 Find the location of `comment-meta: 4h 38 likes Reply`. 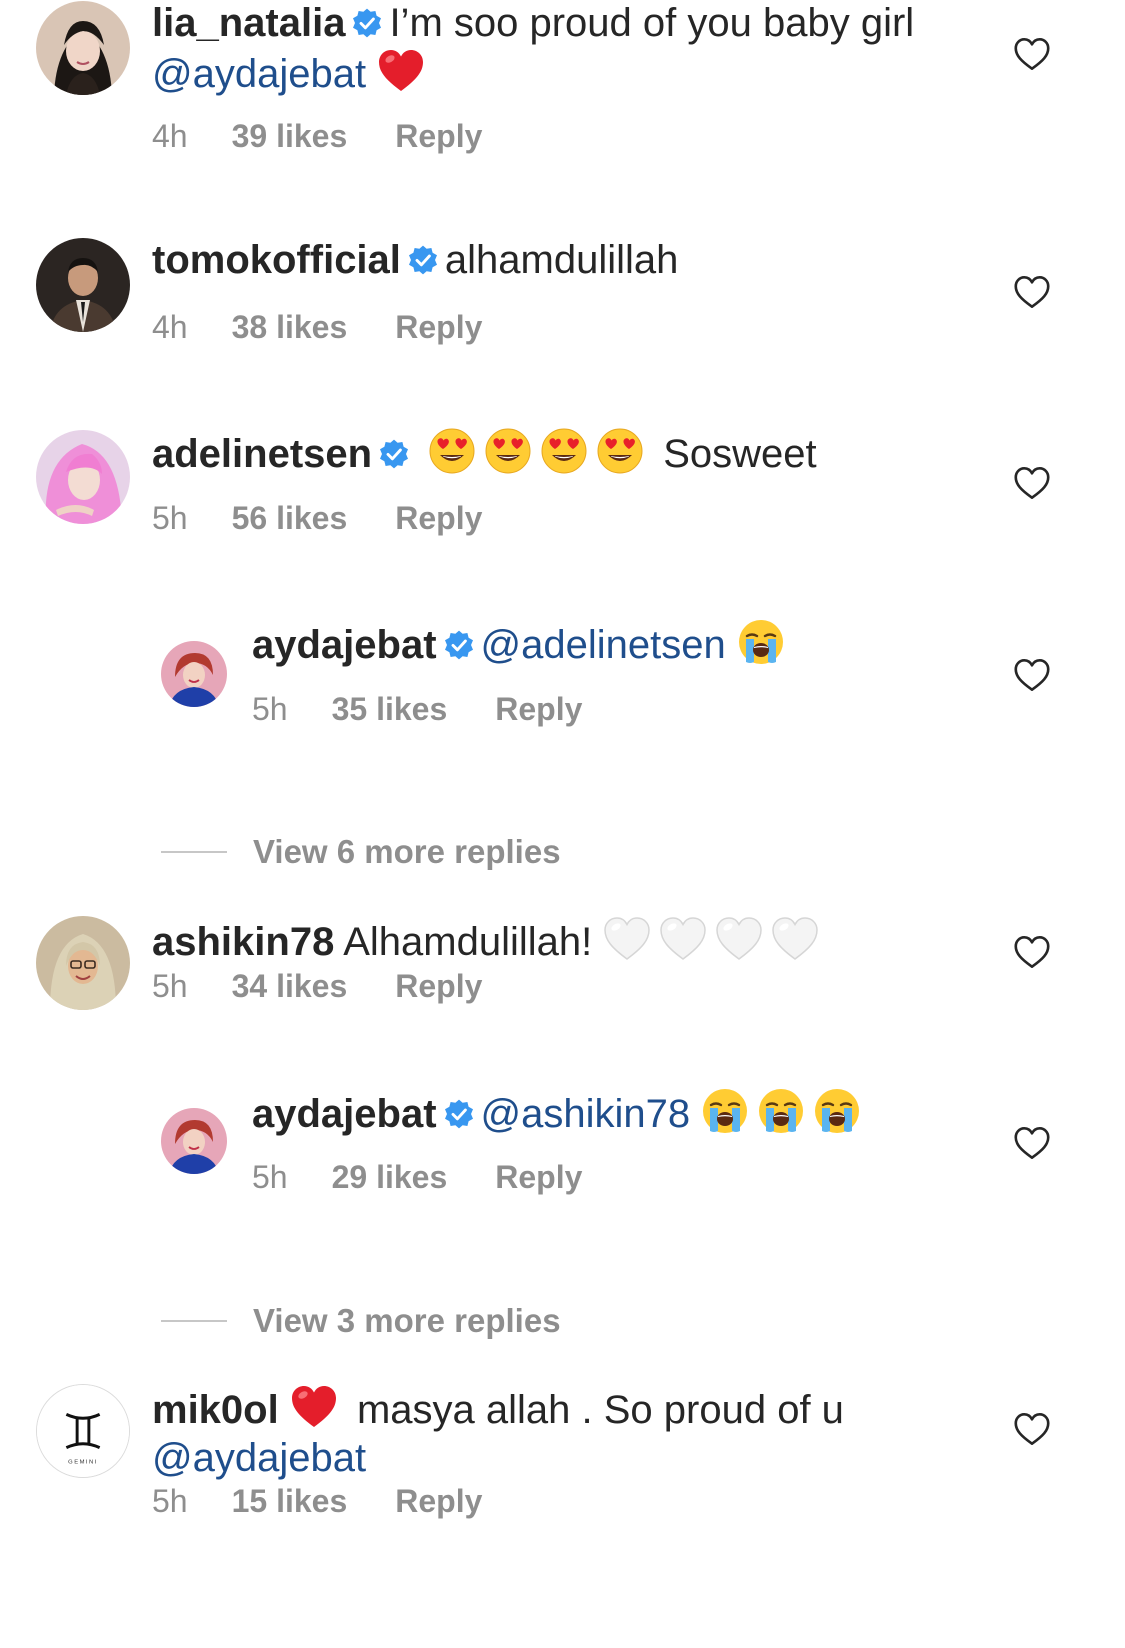

comment-meta: 4h 38 likes Reply is located at coordinates (317, 327).